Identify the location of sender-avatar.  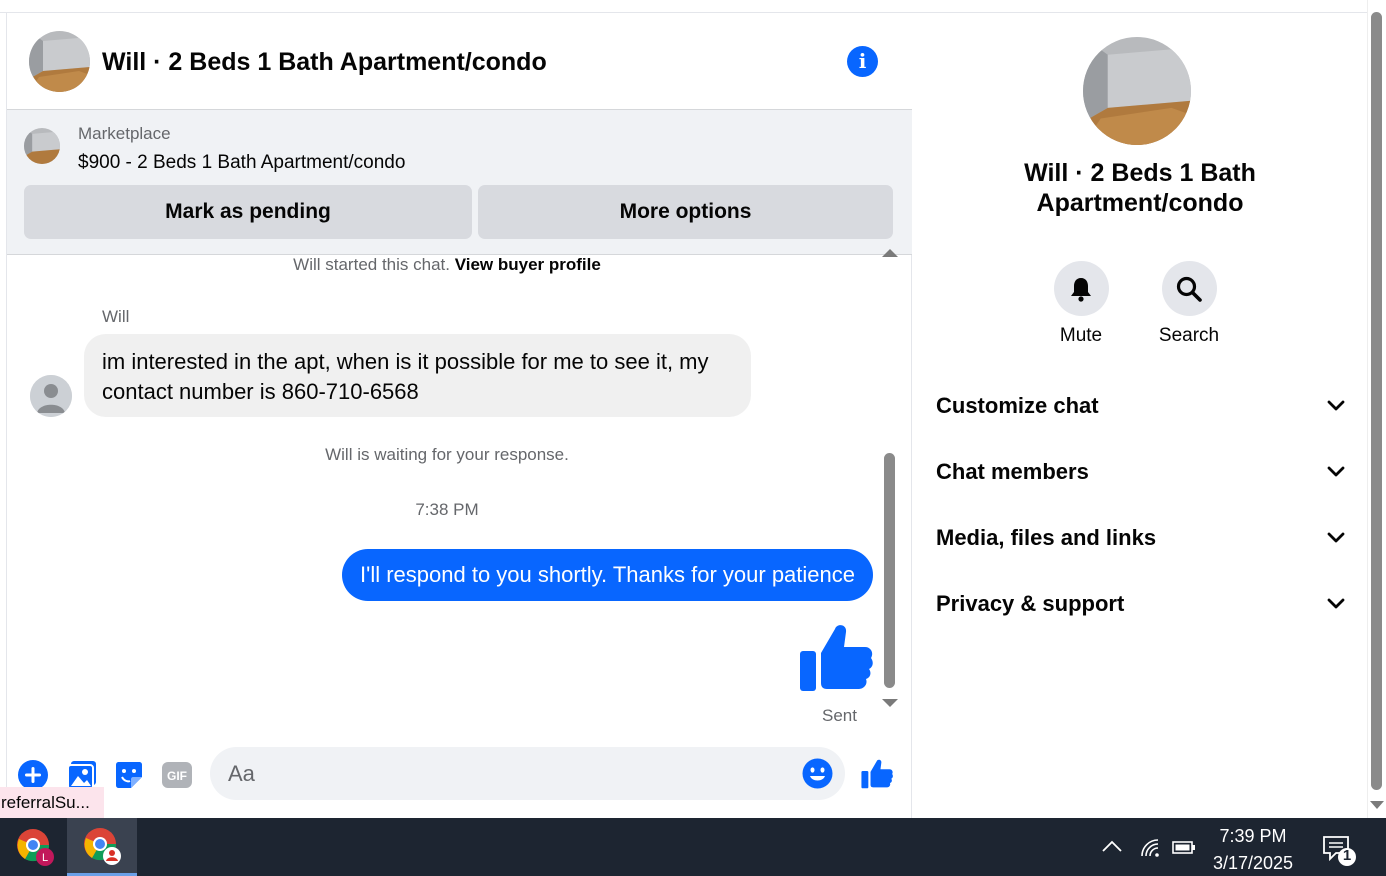
(51, 396).